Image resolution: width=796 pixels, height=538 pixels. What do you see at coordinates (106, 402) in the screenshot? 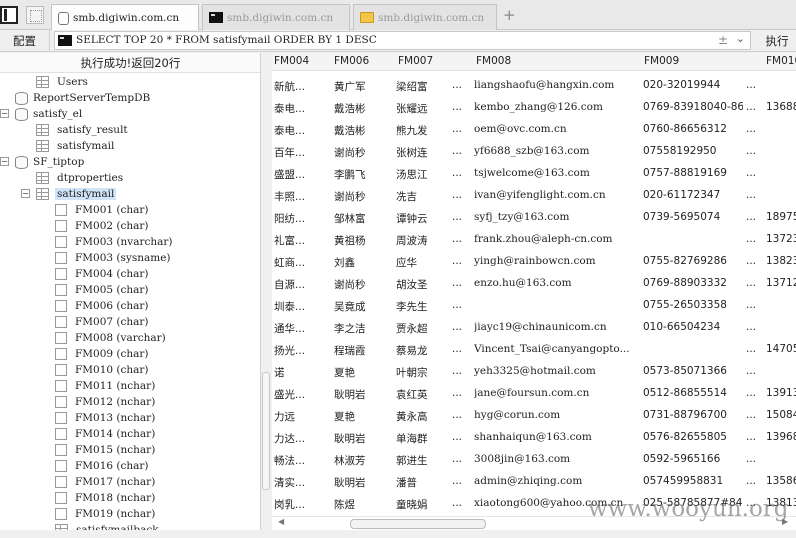
I see `tree-node: FM012 (nchar)` at bounding box center [106, 402].